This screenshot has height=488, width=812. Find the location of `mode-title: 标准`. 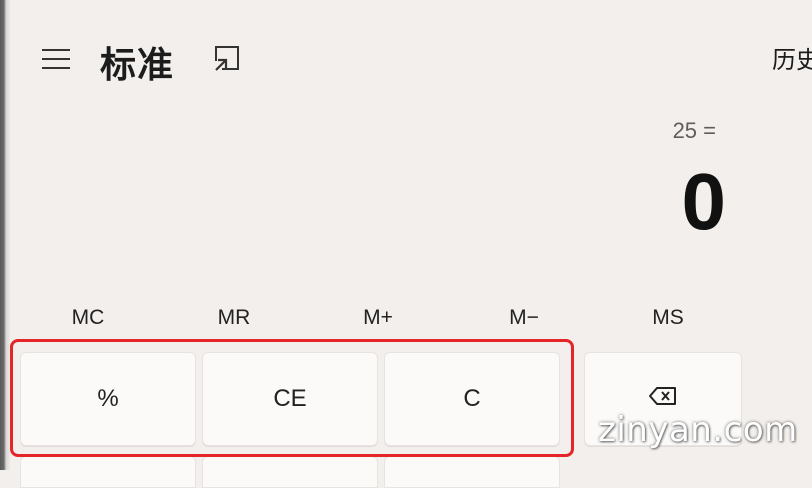

mode-title: 标准 is located at coordinates (137, 65).